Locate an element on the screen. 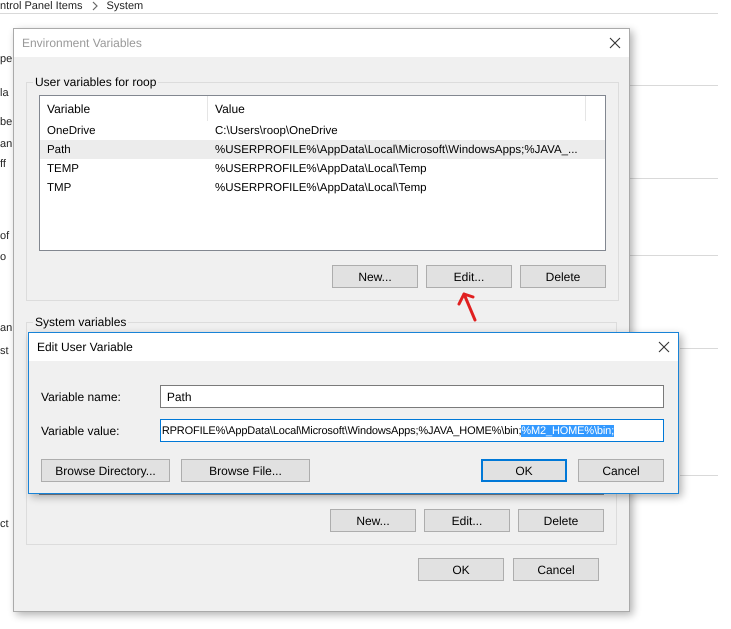  breadcrumb-item: System is located at coordinates (125, 6).